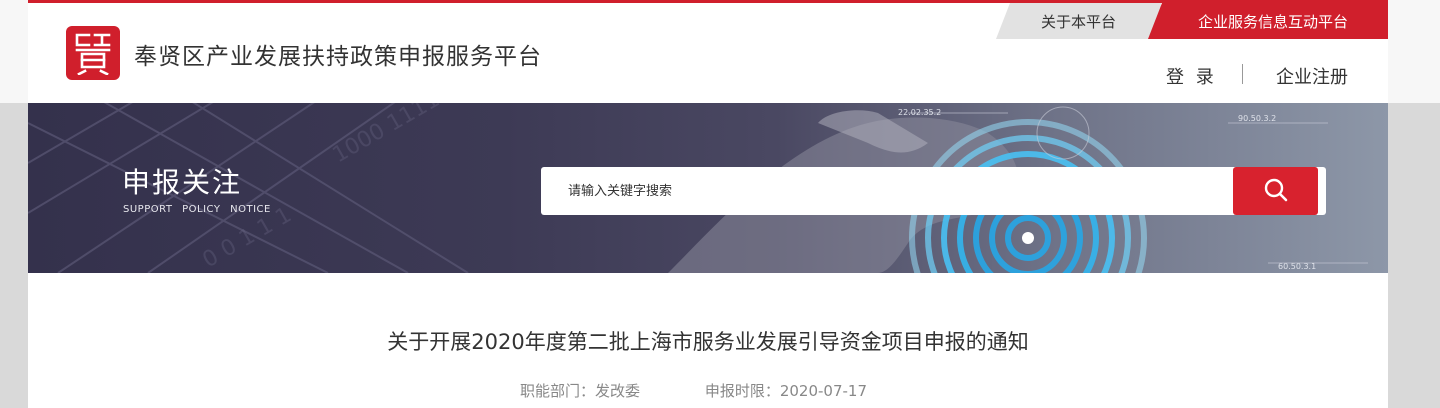 The image size is (1440, 408). I want to click on search-bar, so click(933, 191).